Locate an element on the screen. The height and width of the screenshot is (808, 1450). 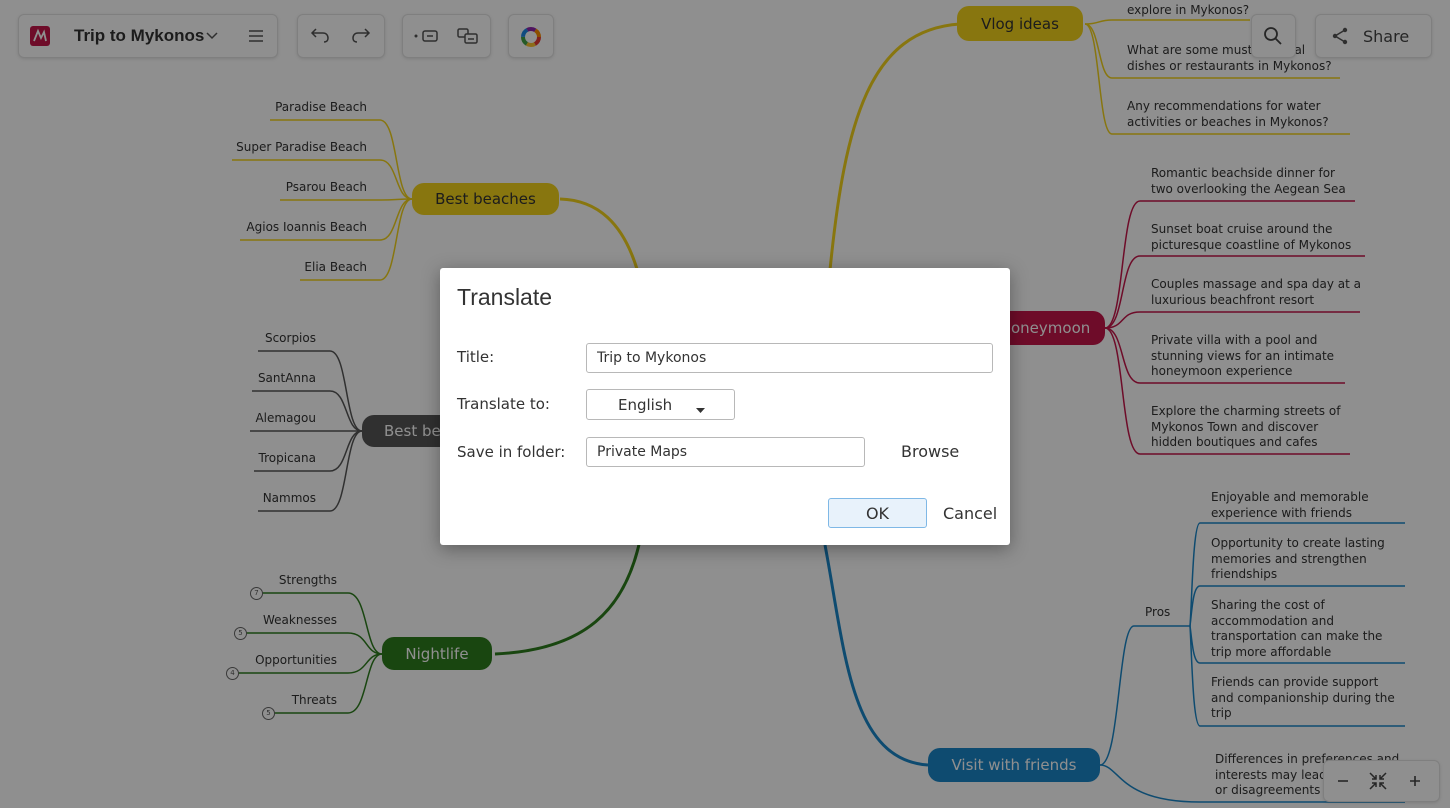
folder-input is located at coordinates (725, 452).